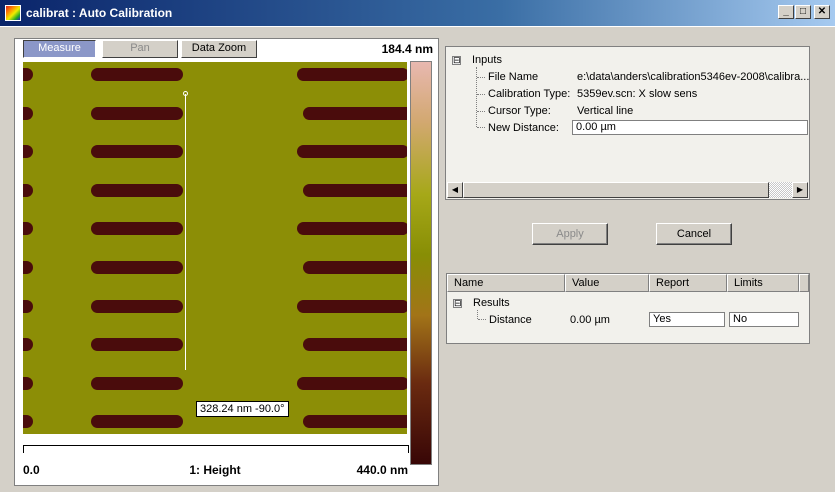  Describe the element at coordinates (216, 449) in the screenshot. I see `x-axis` at that location.